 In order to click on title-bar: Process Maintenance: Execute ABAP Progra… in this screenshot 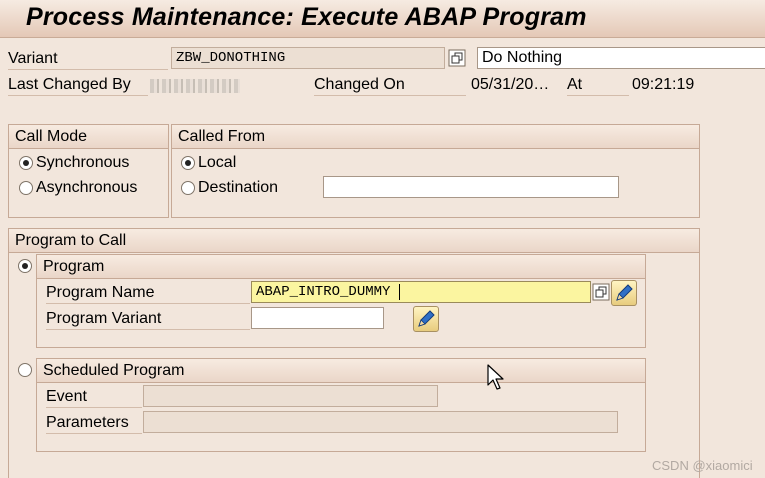, I will do `click(382, 19)`.